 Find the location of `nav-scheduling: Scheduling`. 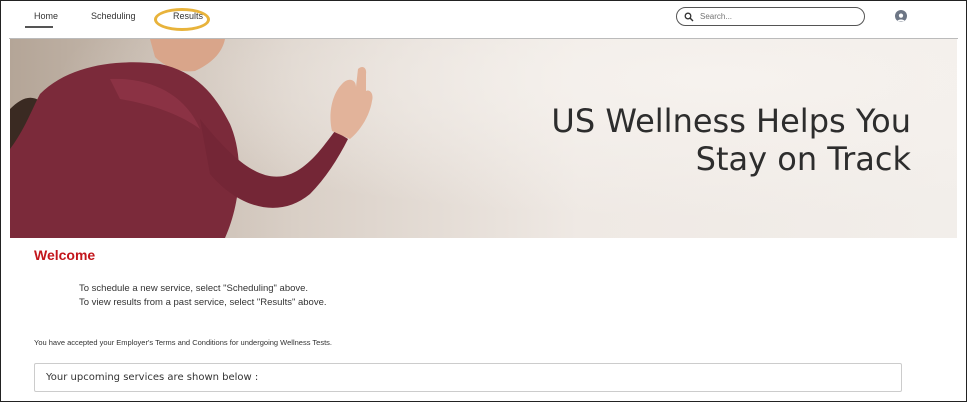

nav-scheduling: Scheduling is located at coordinates (113, 16).